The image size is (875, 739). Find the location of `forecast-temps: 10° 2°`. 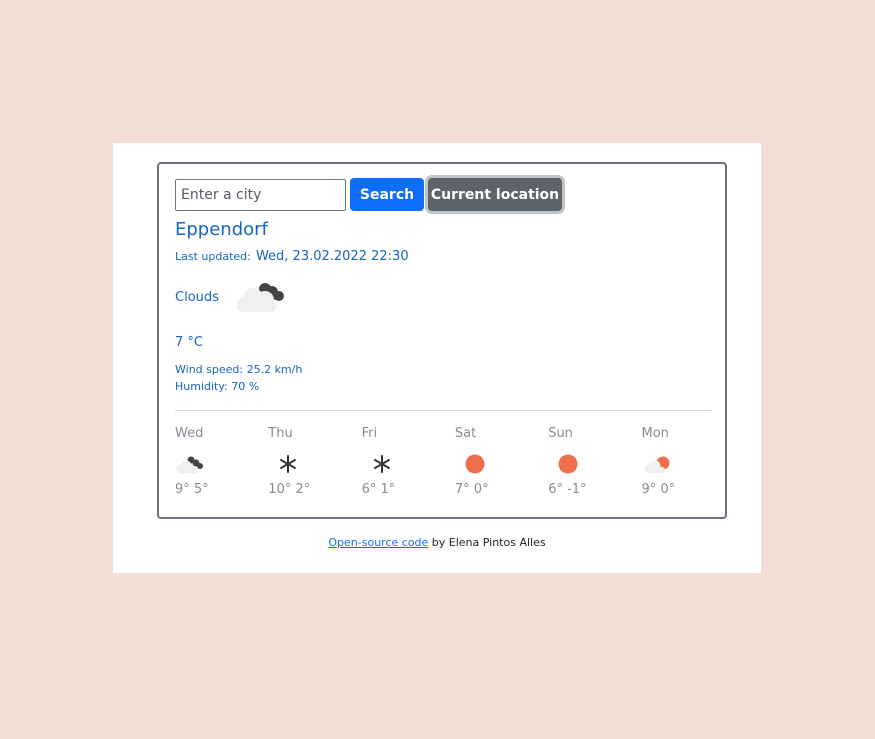

forecast-temps: 10° 2° is located at coordinates (289, 489).